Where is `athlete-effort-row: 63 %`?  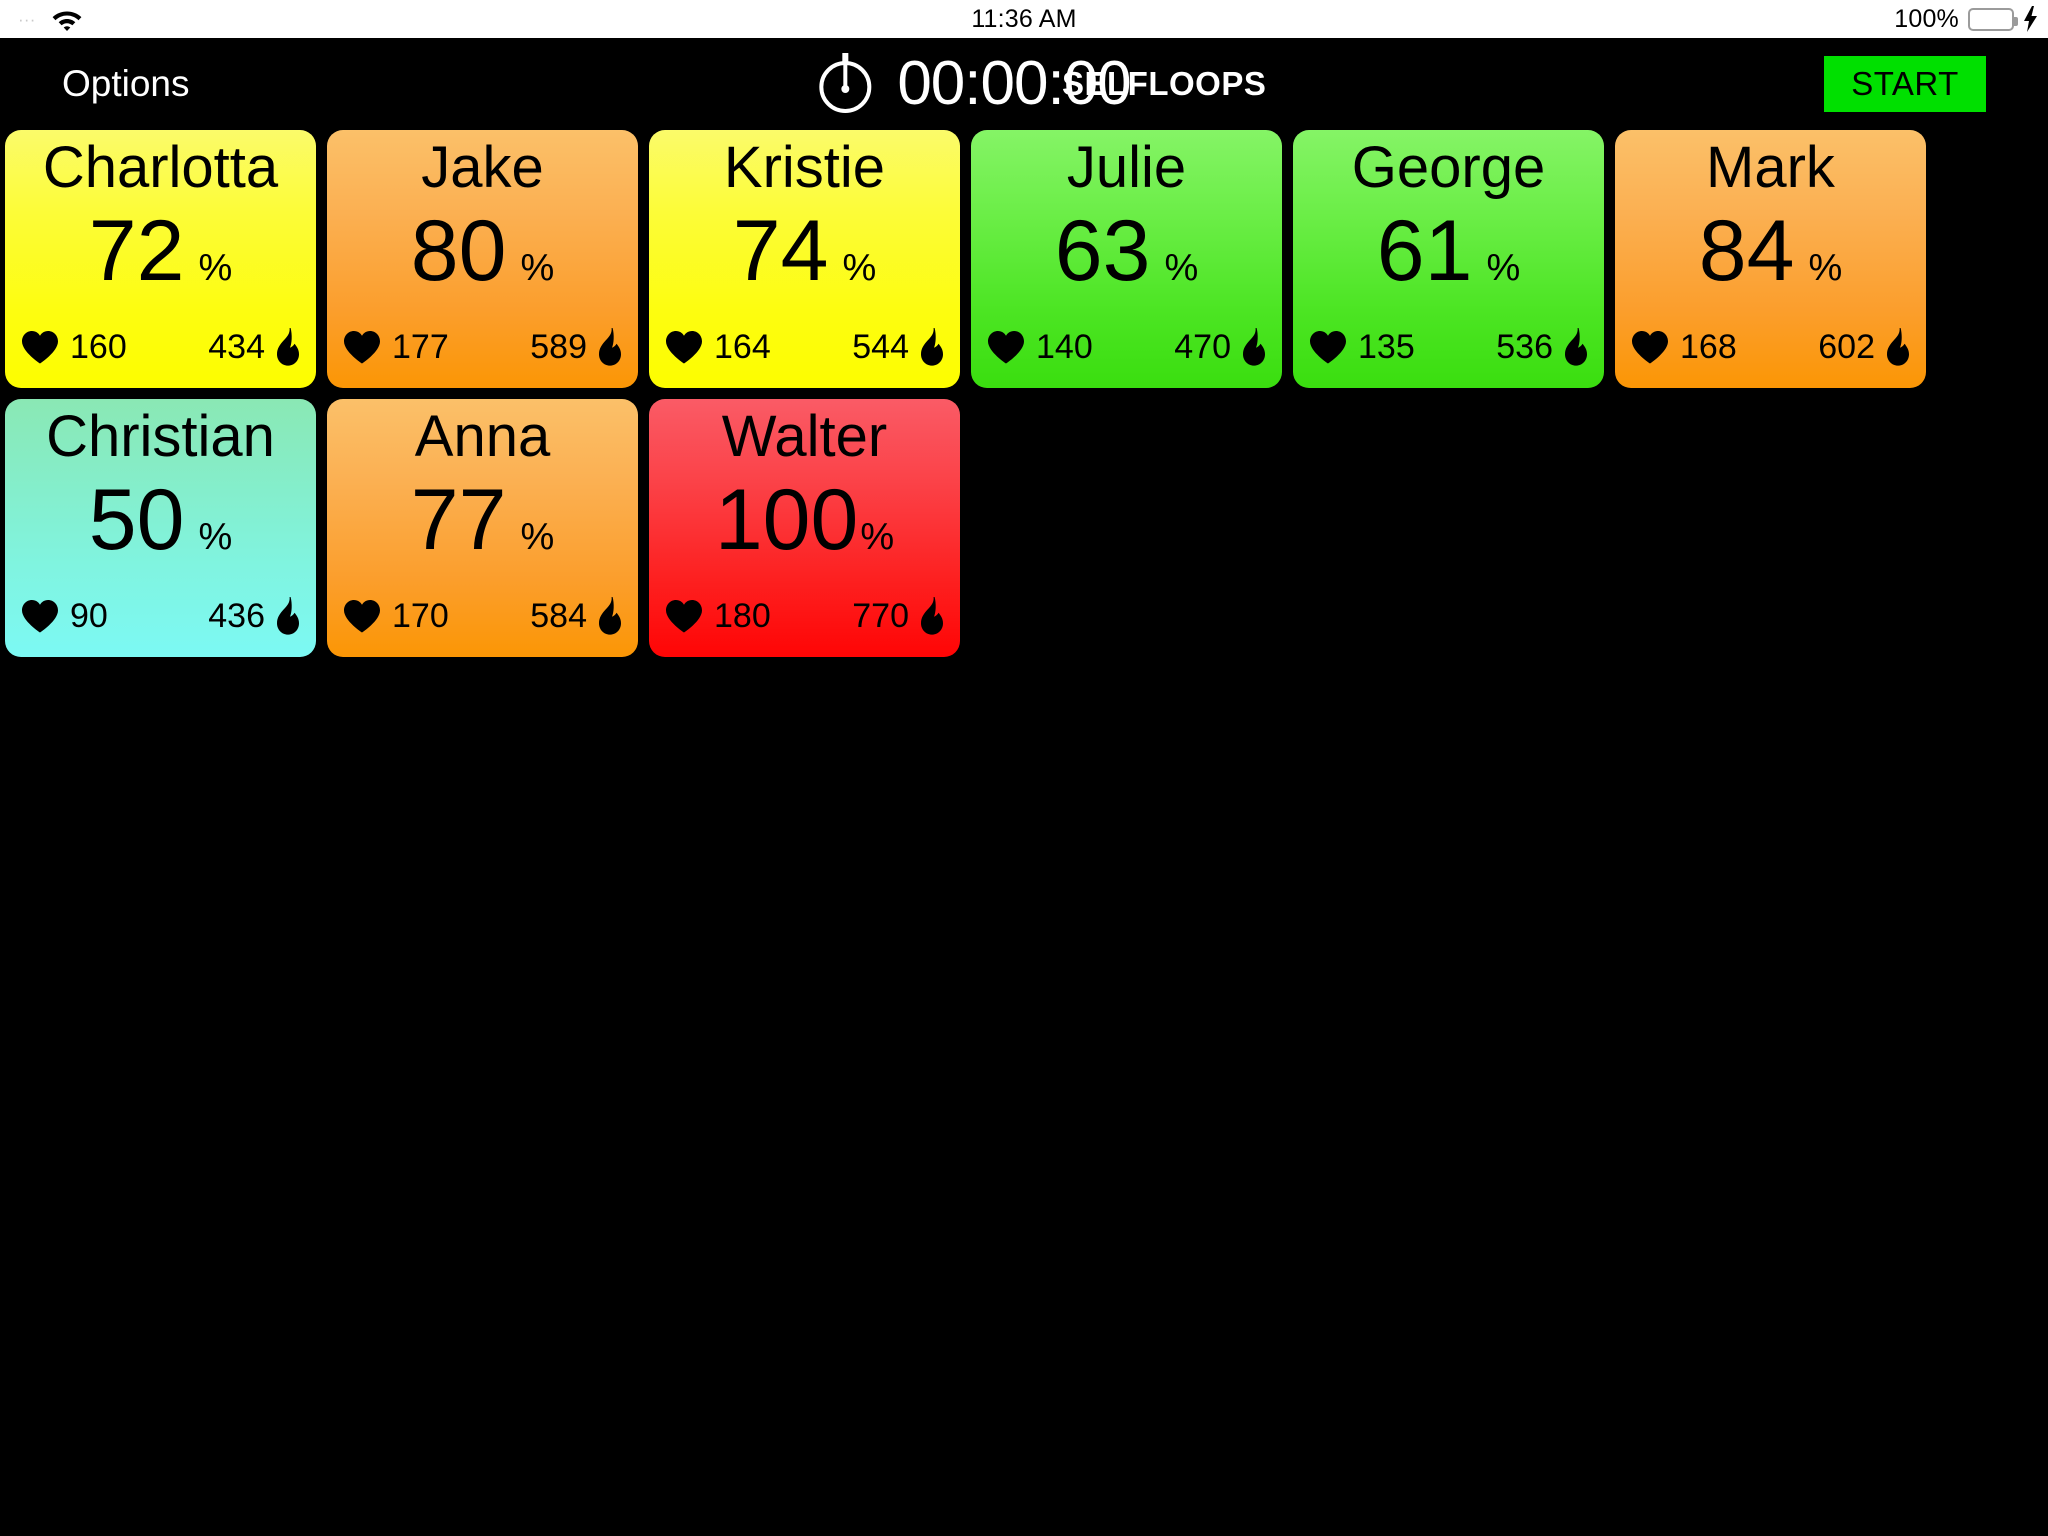 athlete-effort-row: 63 % is located at coordinates (1126, 251).